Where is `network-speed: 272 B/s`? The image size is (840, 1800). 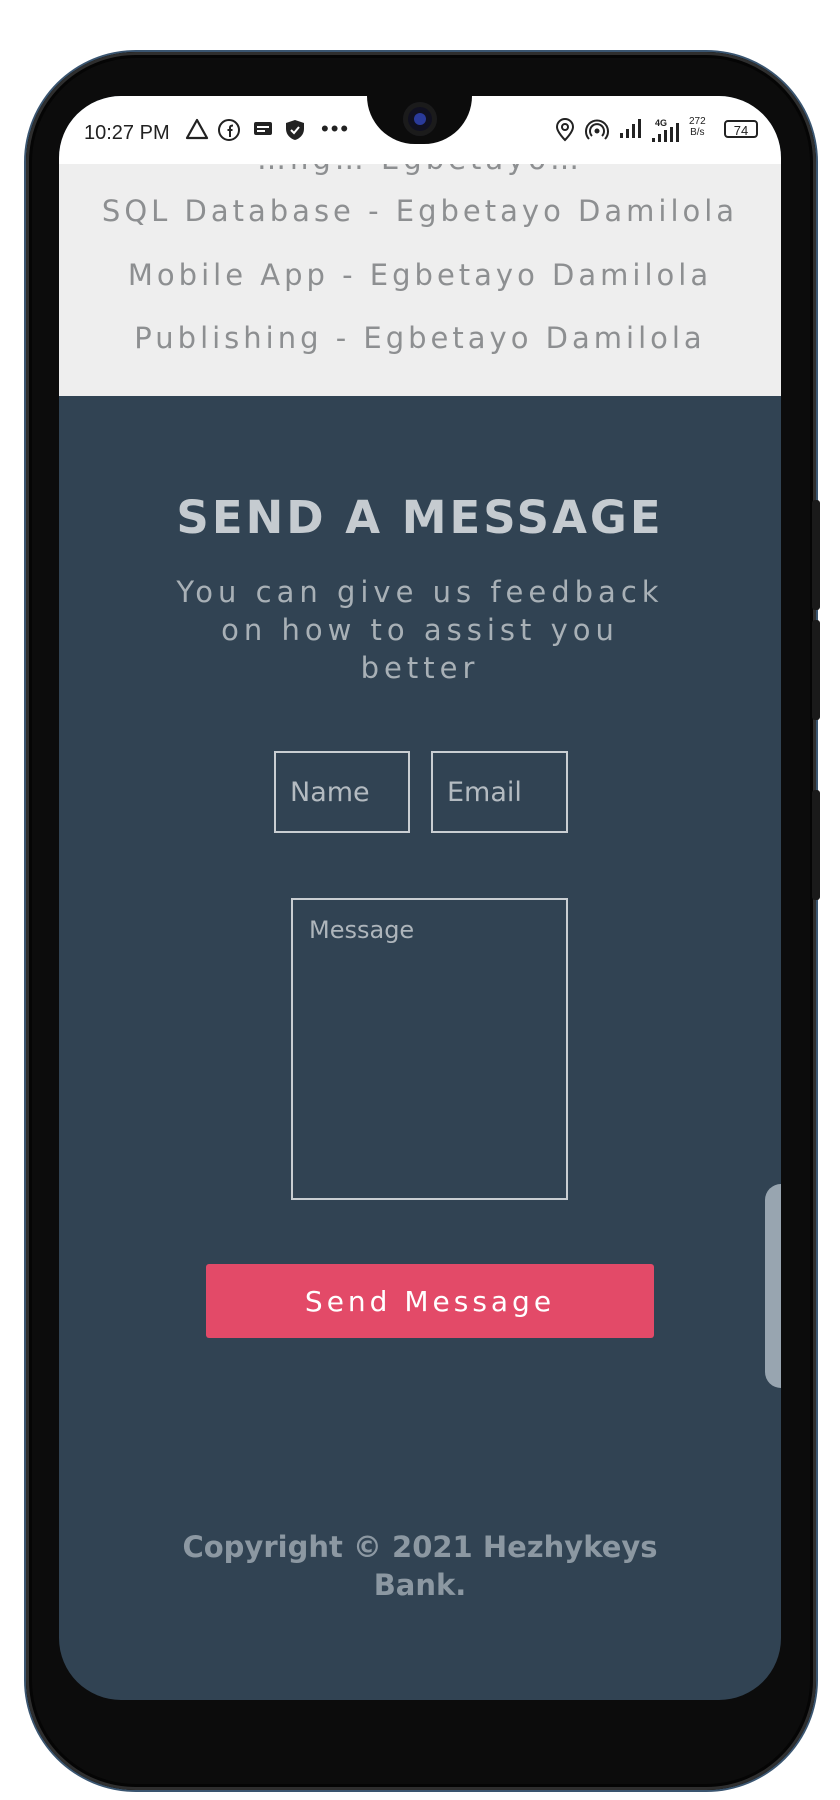
network-speed: 272 B/s is located at coordinates (697, 127).